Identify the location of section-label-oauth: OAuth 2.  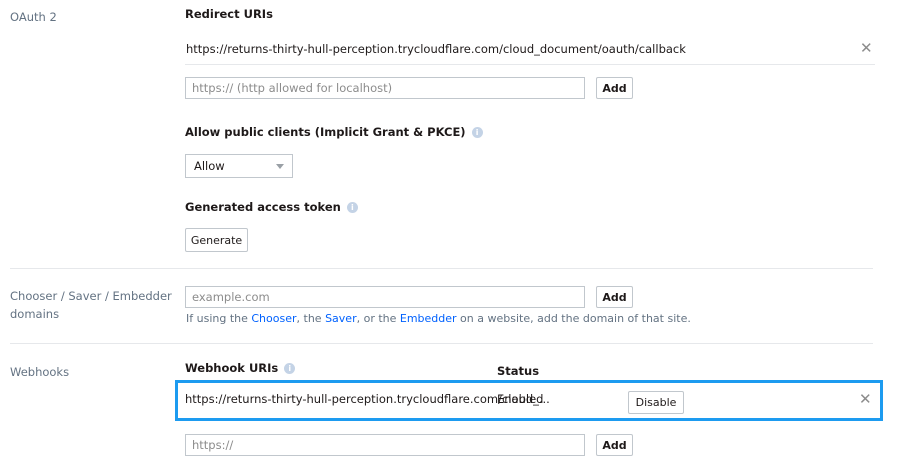
(33, 17).